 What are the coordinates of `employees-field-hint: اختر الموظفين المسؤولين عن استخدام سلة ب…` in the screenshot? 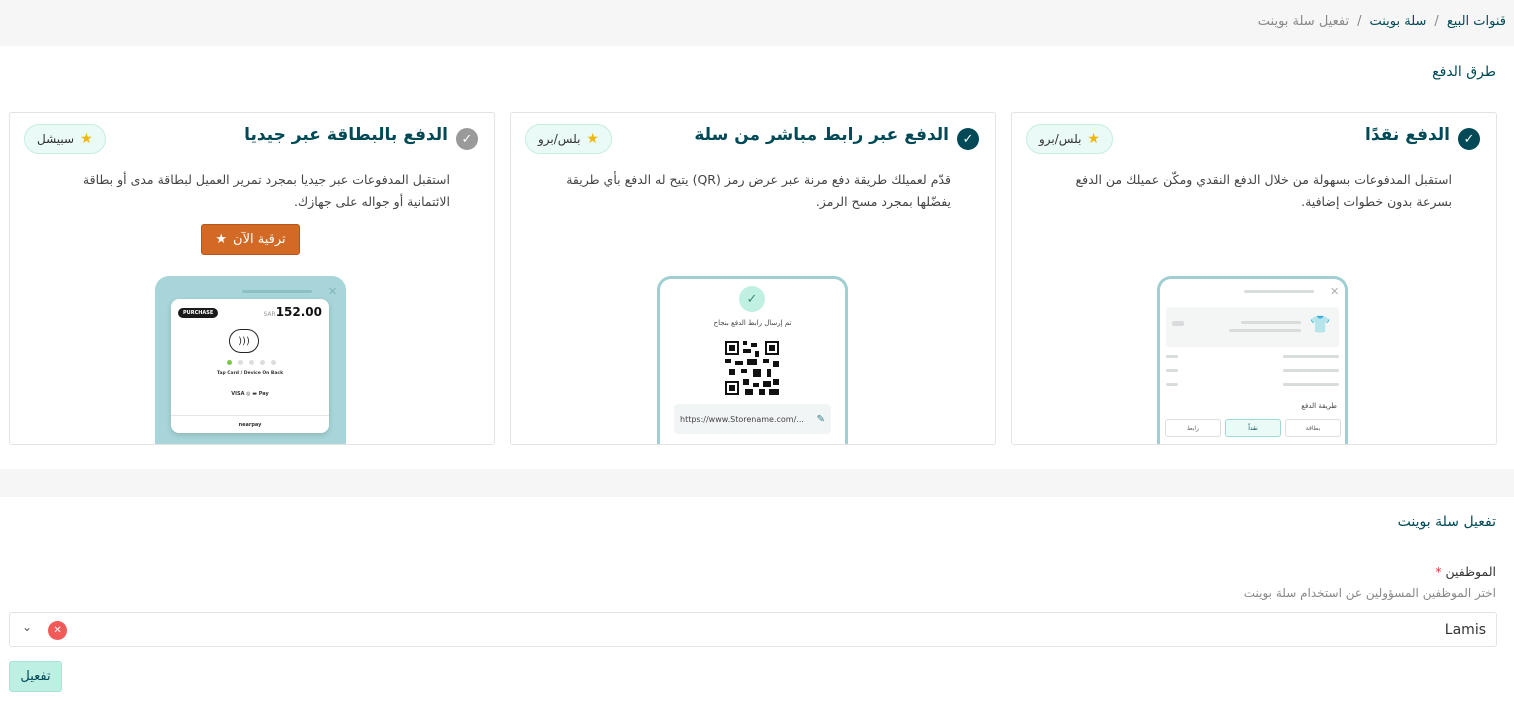 It's located at (1369, 593).